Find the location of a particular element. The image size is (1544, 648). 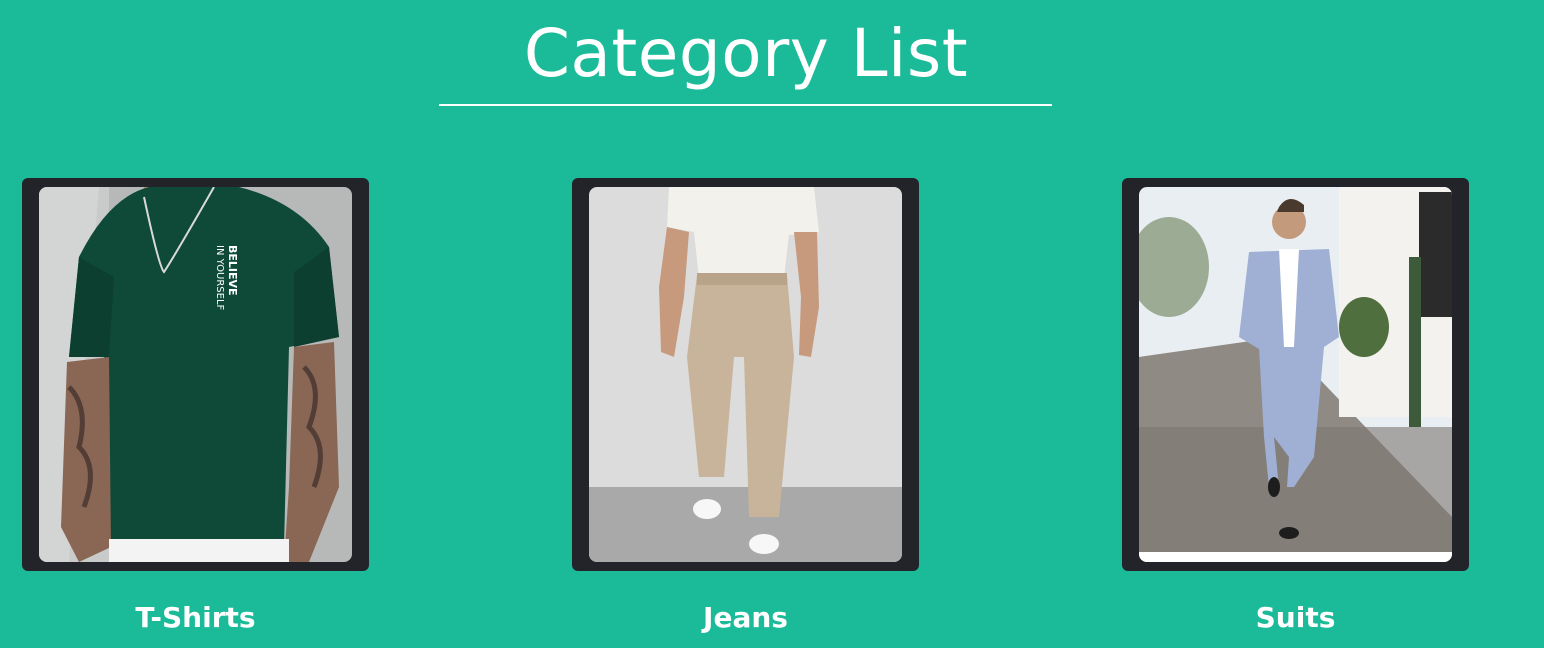

category-card-jeans is located at coordinates (745, 374).